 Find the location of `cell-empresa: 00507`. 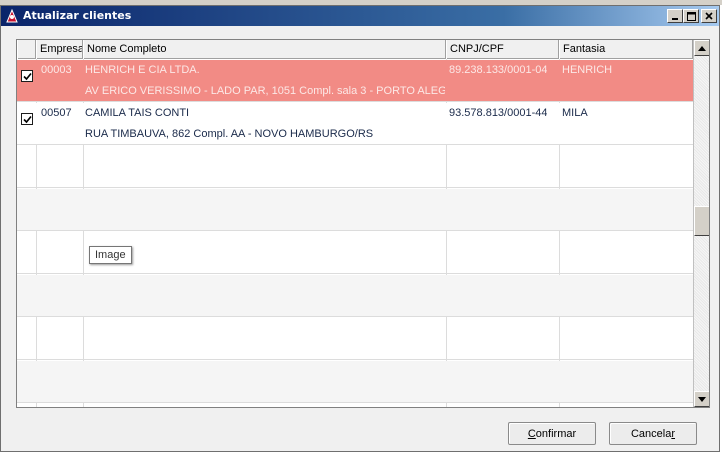

cell-empresa: 00507 is located at coordinates (56, 113).